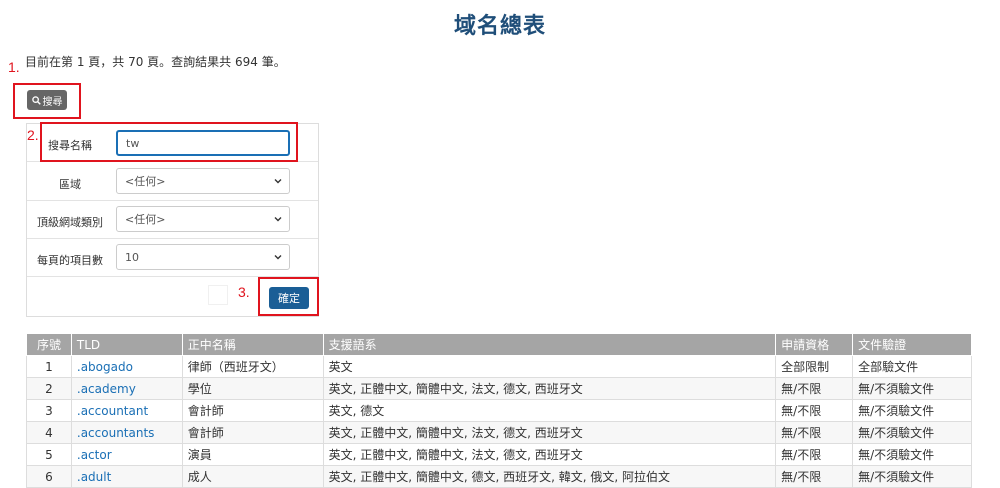 The height and width of the screenshot is (488, 1000). What do you see at coordinates (36, 100) in the screenshot?
I see `search-icon` at bounding box center [36, 100].